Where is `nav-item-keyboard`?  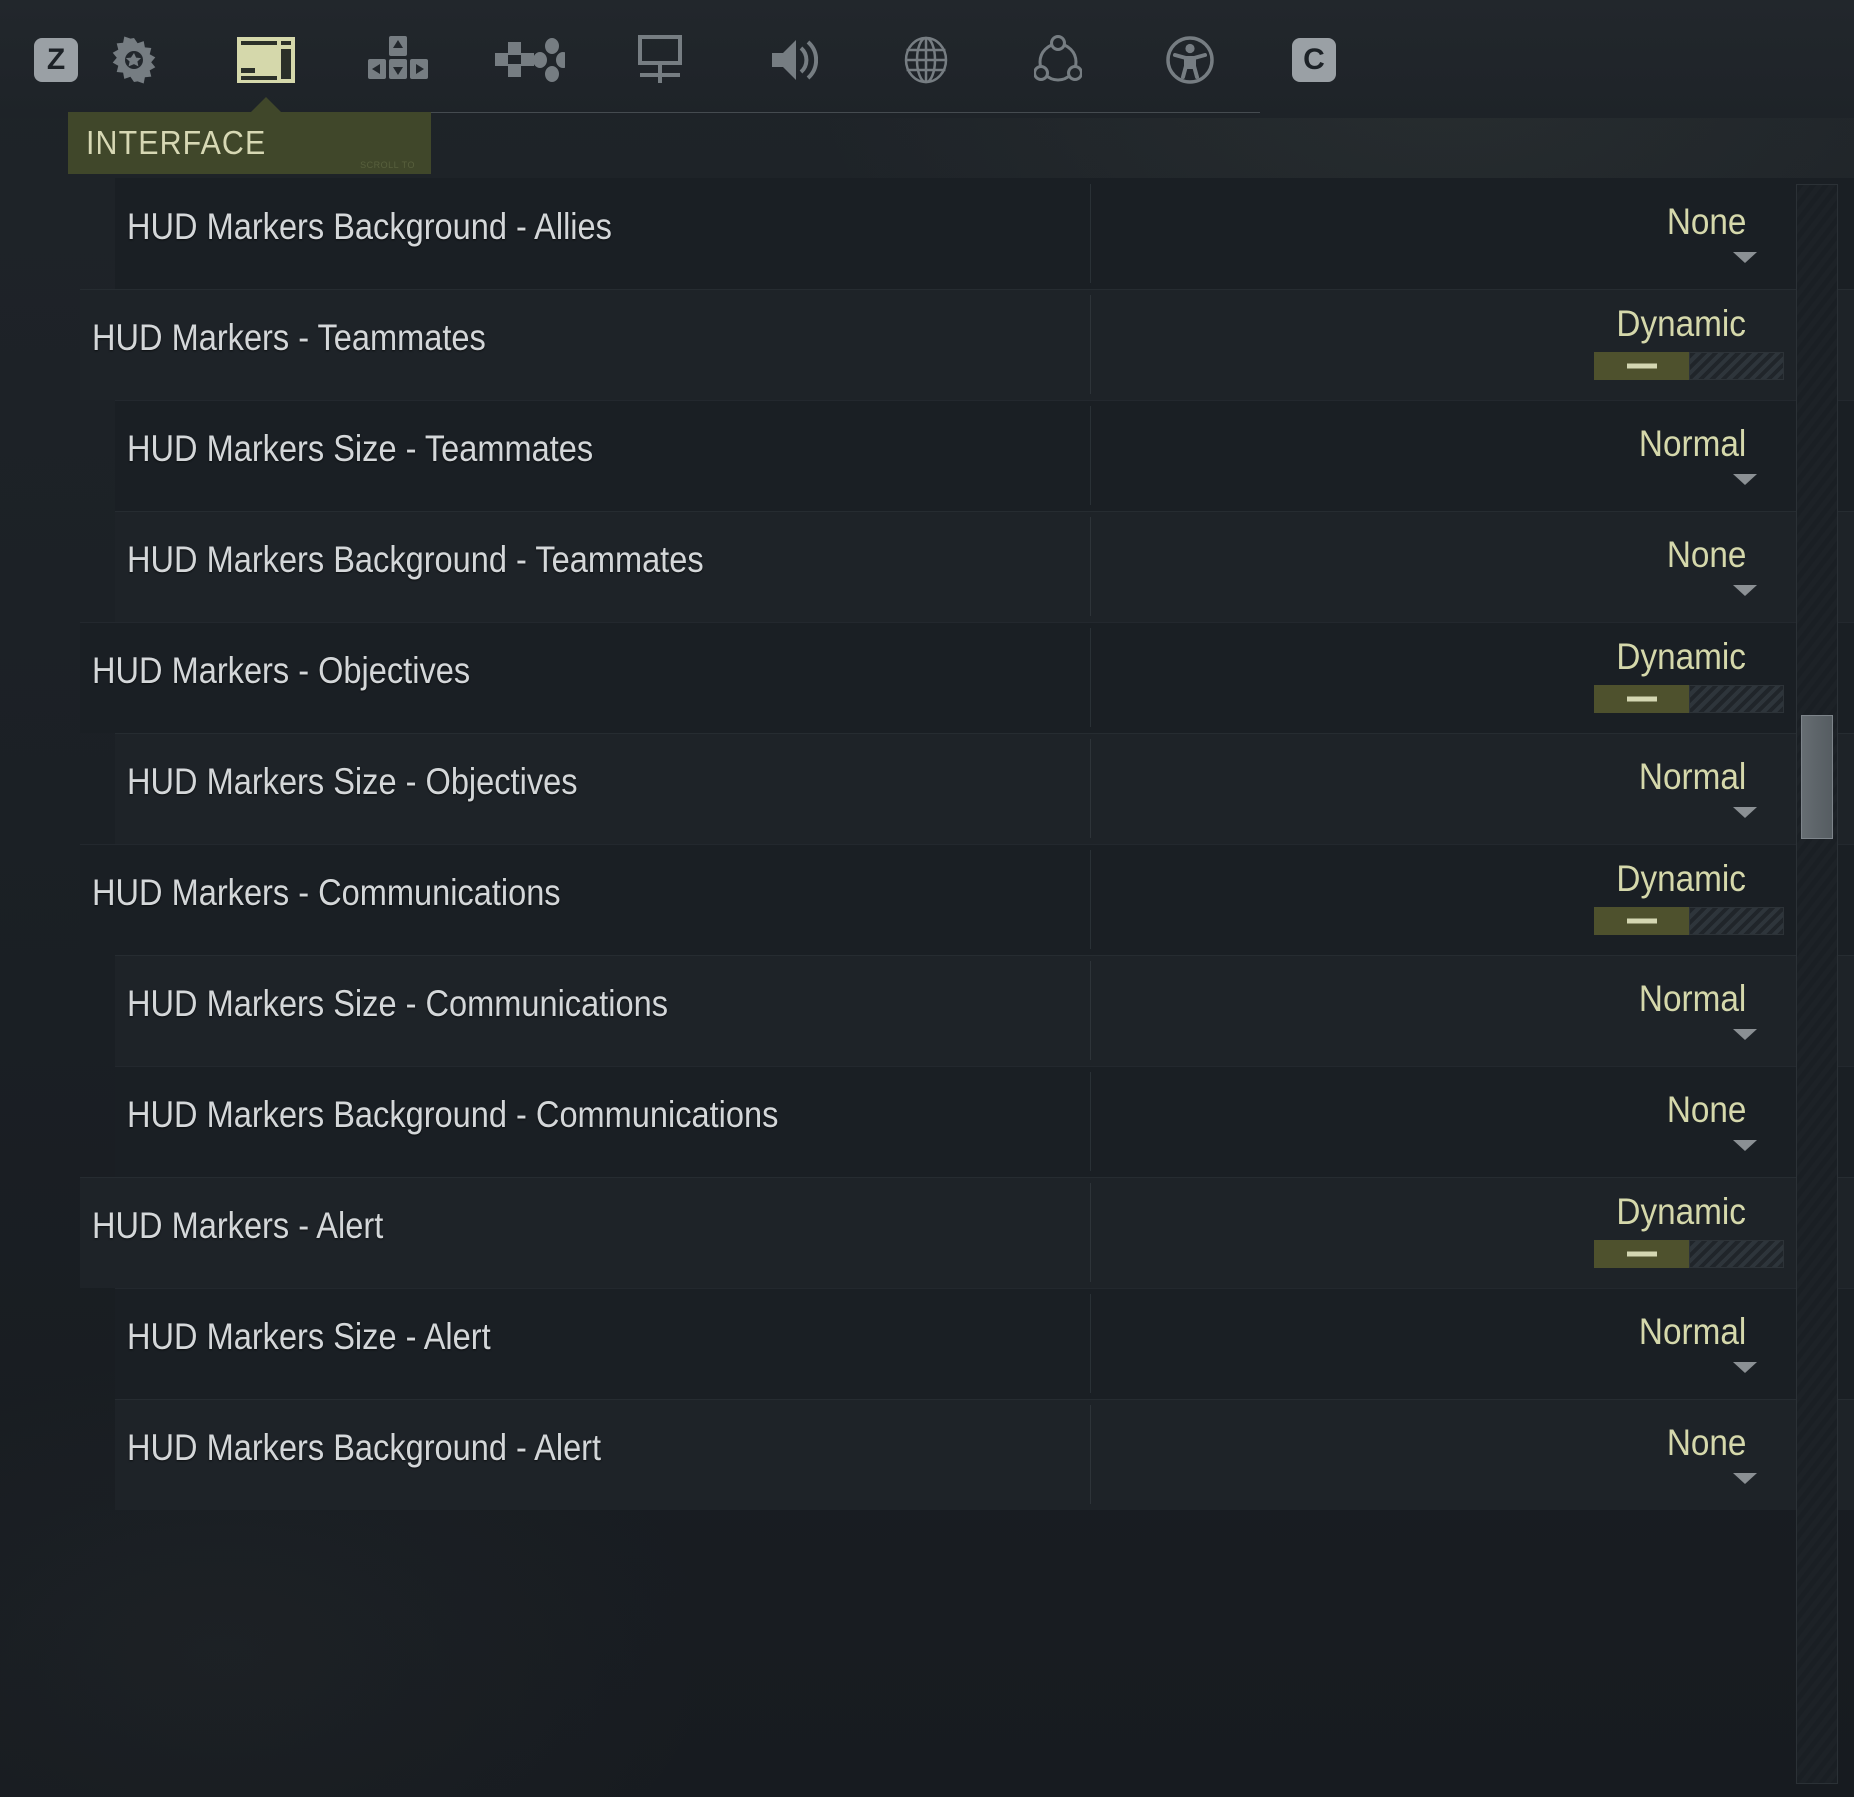 nav-item-keyboard is located at coordinates (398, 60).